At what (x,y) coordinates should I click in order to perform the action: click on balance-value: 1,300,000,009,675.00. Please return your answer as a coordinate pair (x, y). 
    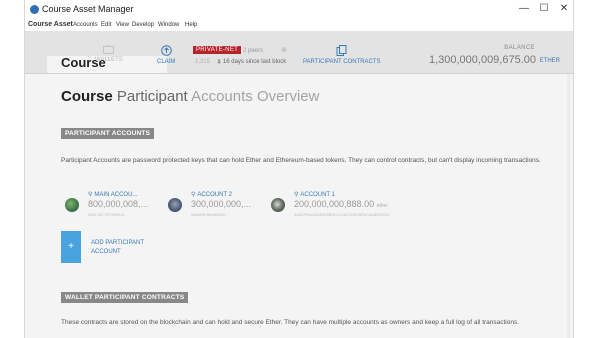
    Looking at the image, I should click on (482, 60).